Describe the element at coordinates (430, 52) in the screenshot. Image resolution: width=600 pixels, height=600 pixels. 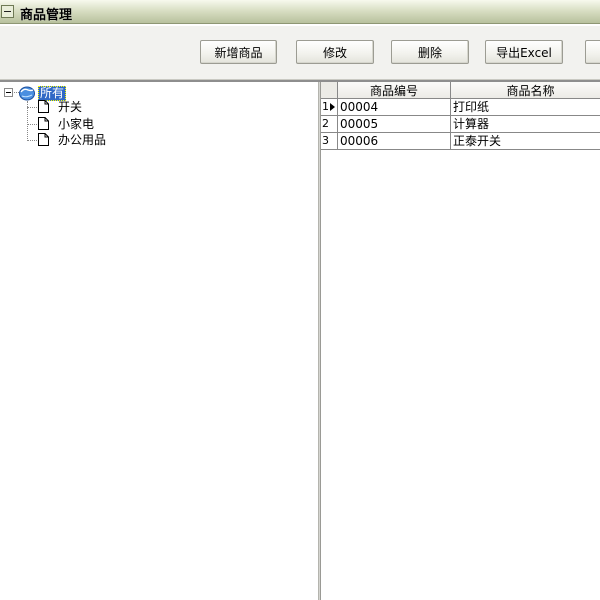
I see `delete-button: 删除` at that location.